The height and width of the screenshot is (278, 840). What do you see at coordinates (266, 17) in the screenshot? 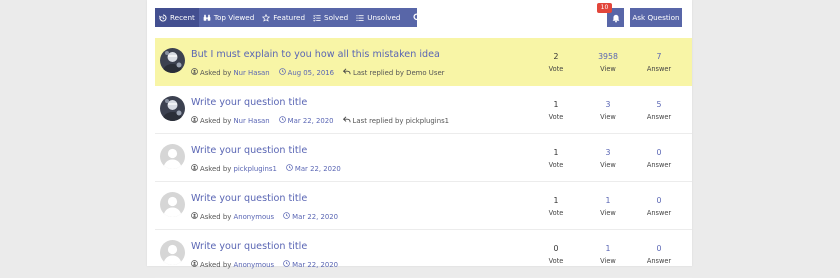
I see `star-icon` at bounding box center [266, 17].